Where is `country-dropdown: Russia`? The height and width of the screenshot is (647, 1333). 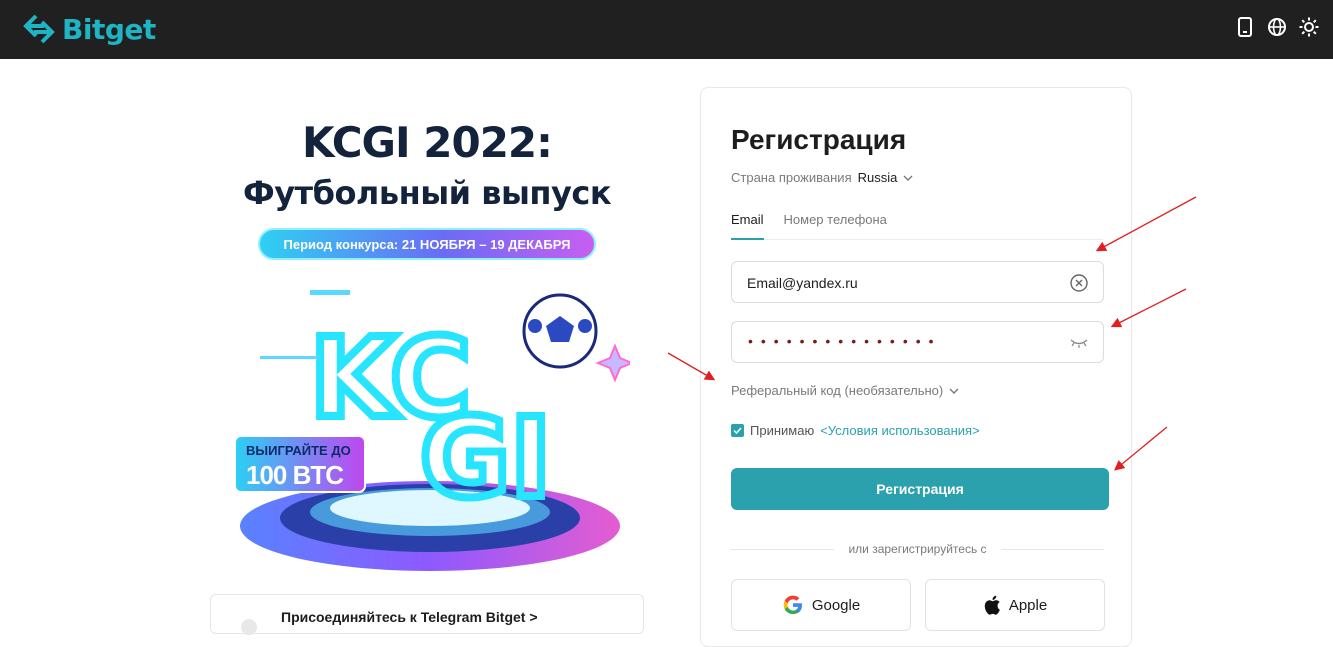
country-dropdown: Russia is located at coordinates (886, 177).